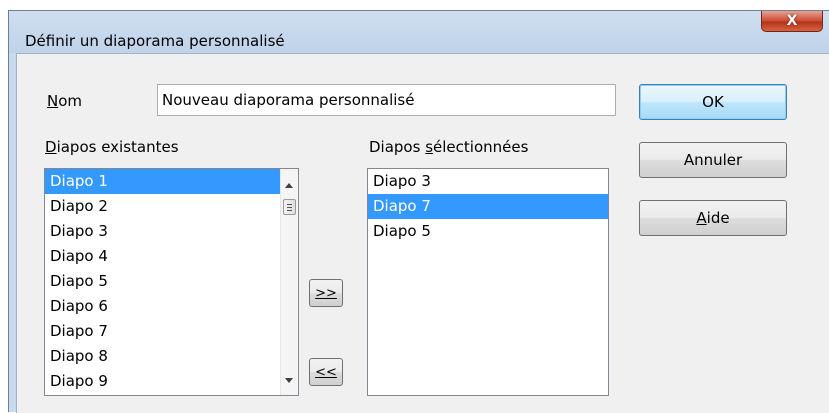 The width and height of the screenshot is (829, 413). I want to click on cancel-label: Annuler, so click(713, 160).